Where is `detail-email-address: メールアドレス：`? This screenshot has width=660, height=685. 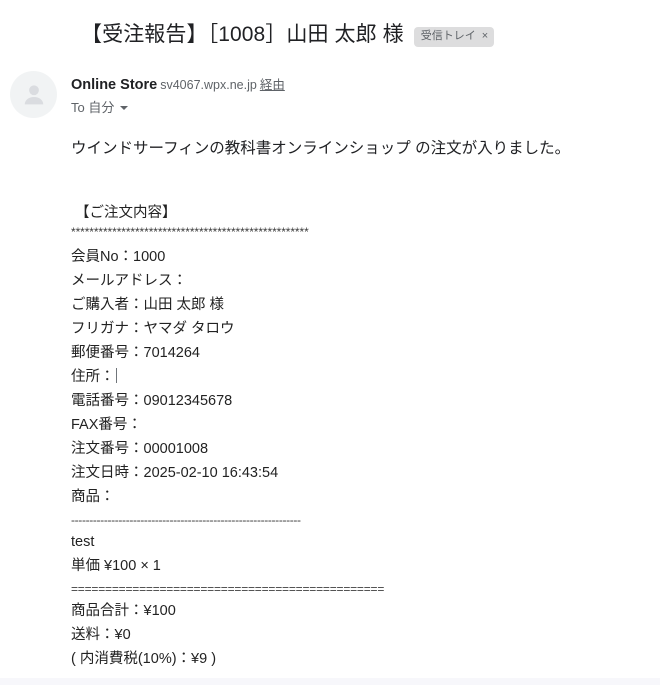 detail-email-address: メールアドレス： is located at coordinates (129, 281).